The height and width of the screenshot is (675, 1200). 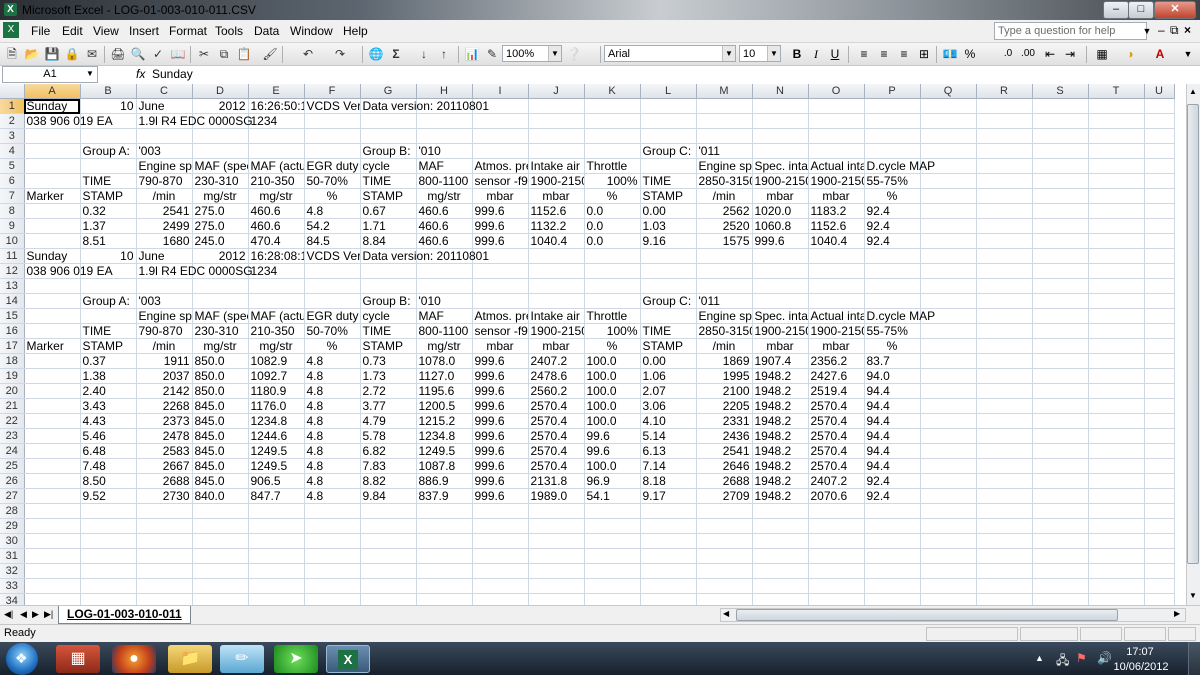 What do you see at coordinates (556, 586) in the screenshot?
I see `cell-j33` at bounding box center [556, 586].